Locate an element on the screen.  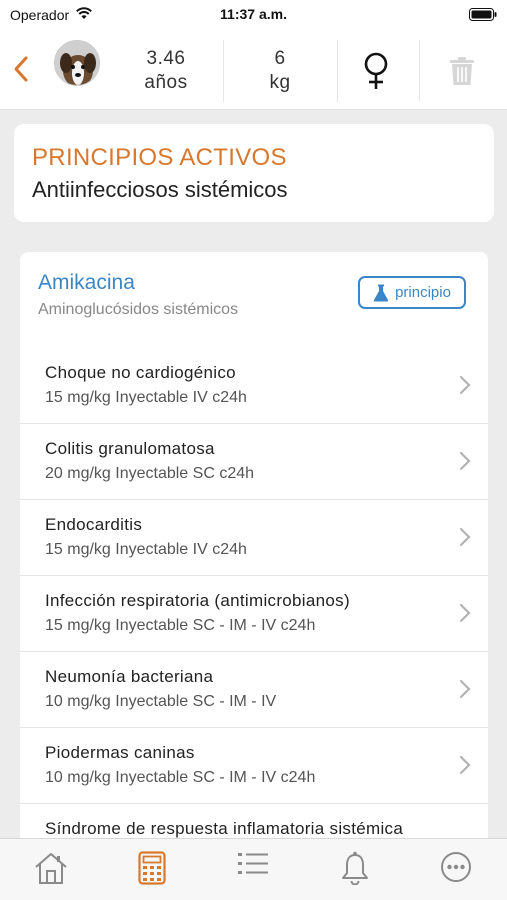
age-unit: años is located at coordinates (166, 82).